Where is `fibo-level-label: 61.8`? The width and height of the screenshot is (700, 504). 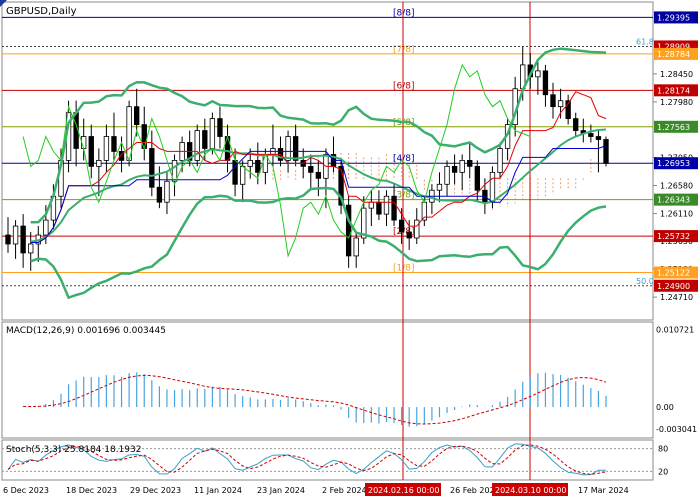 fibo-level-label: 61.8 is located at coordinates (645, 41).